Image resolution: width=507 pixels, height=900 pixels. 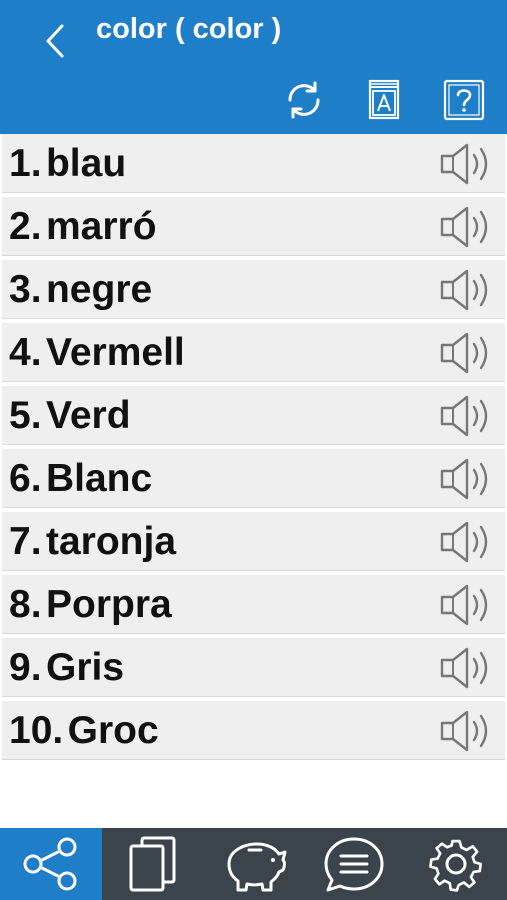 I want to click on word-number: 6., so click(x=25, y=478).